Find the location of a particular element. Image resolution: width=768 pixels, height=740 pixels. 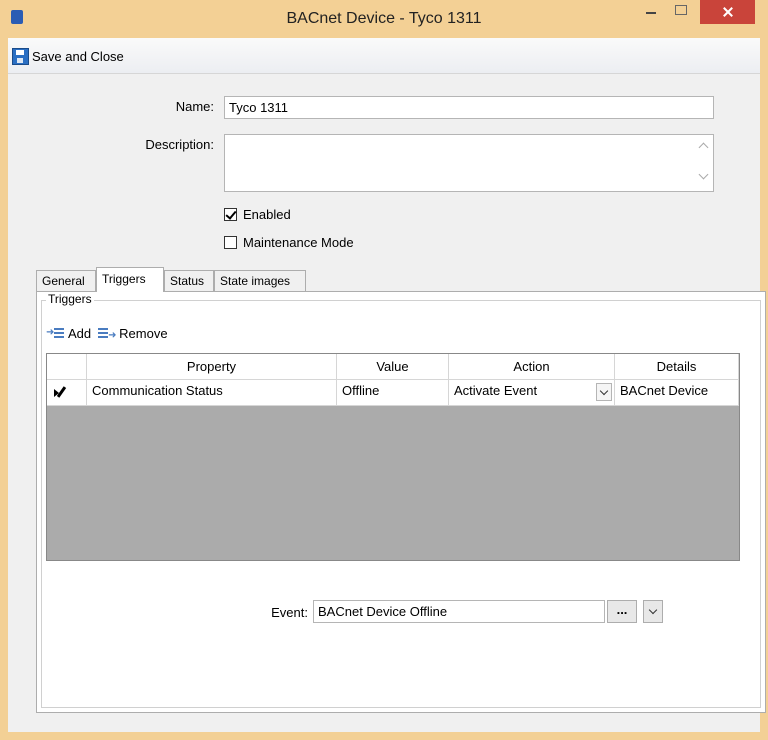

cell-details: BACnet Device is located at coordinates (677, 393).